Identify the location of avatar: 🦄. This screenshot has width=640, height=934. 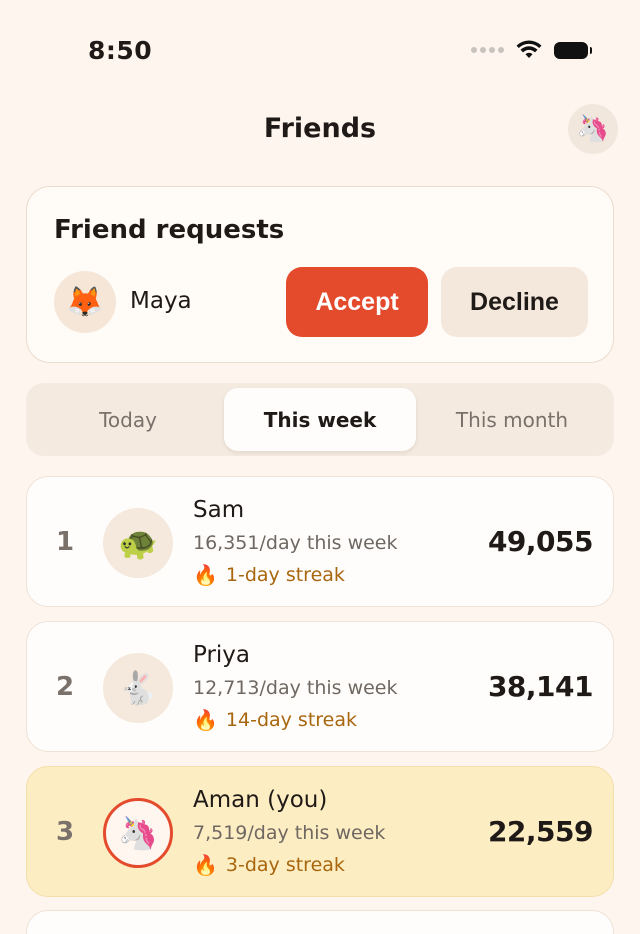
(138, 833).